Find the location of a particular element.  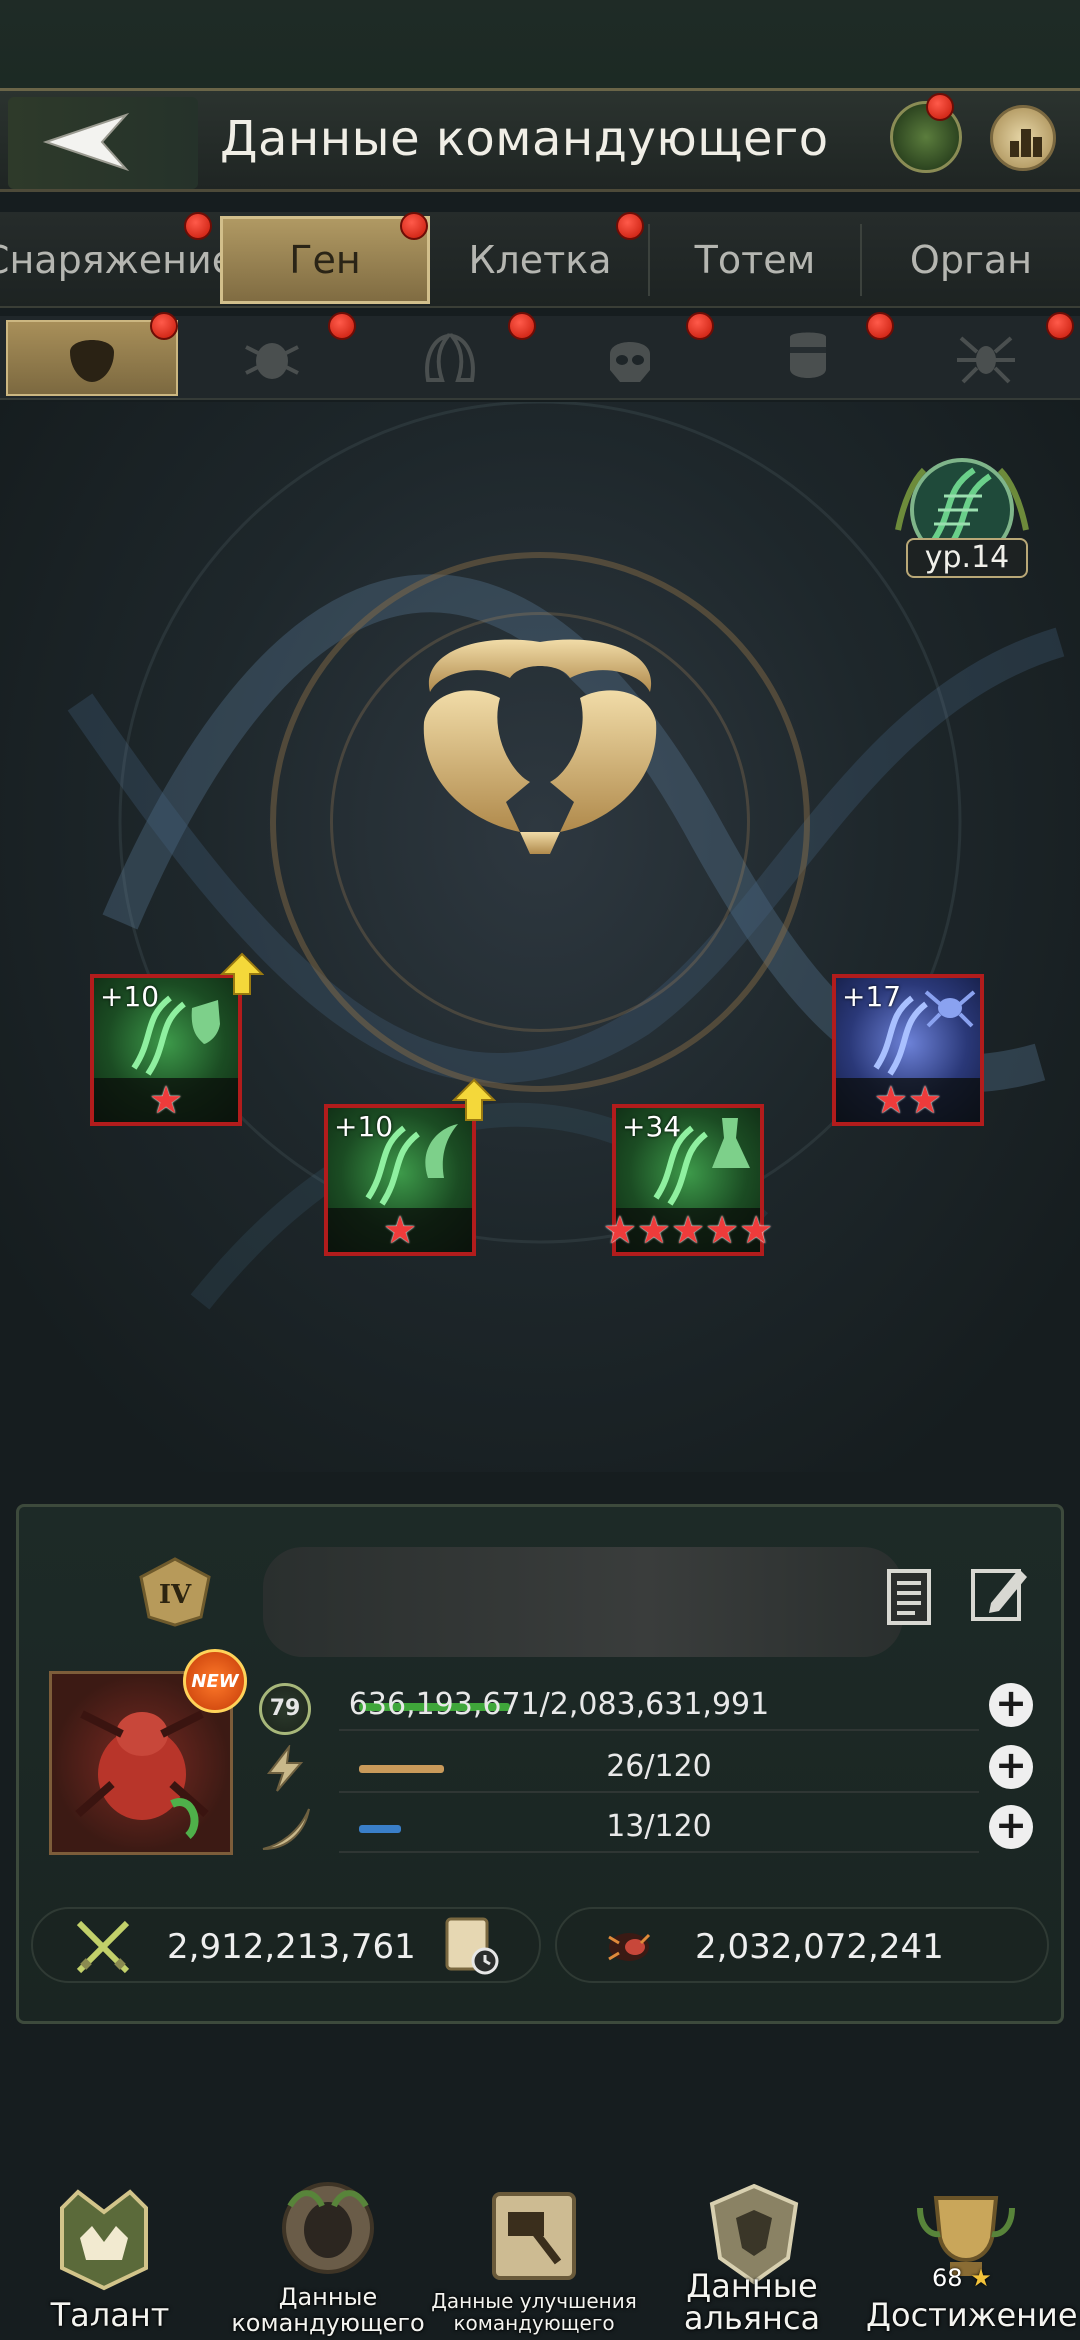

beetle-icon is located at coordinates (272, 361).